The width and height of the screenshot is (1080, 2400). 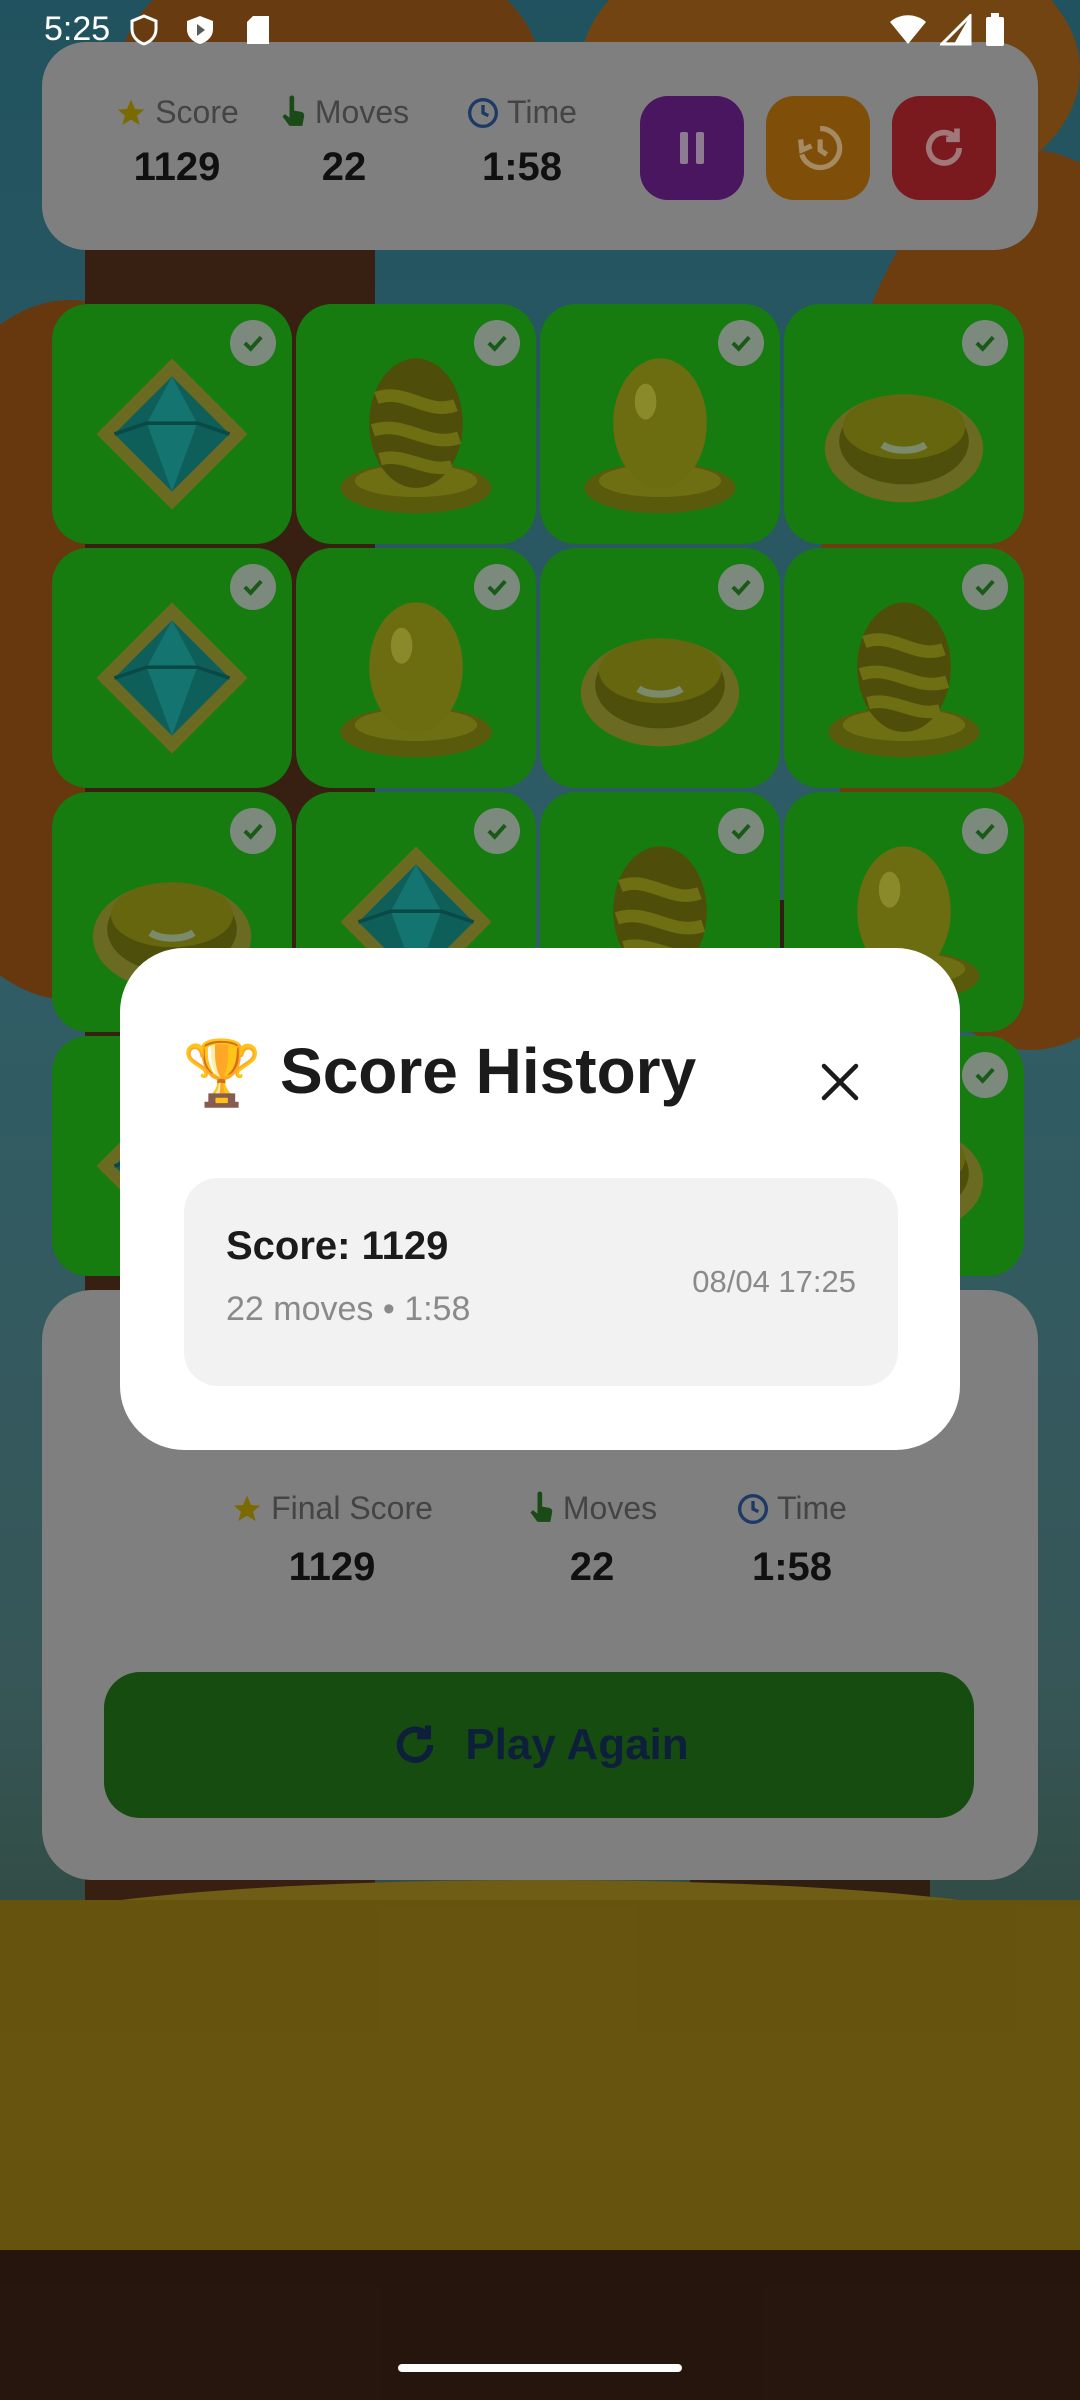 What do you see at coordinates (332, 1540) in the screenshot?
I see `final-score-stat: Final Score 1129` at bounding box center [332, 1540].